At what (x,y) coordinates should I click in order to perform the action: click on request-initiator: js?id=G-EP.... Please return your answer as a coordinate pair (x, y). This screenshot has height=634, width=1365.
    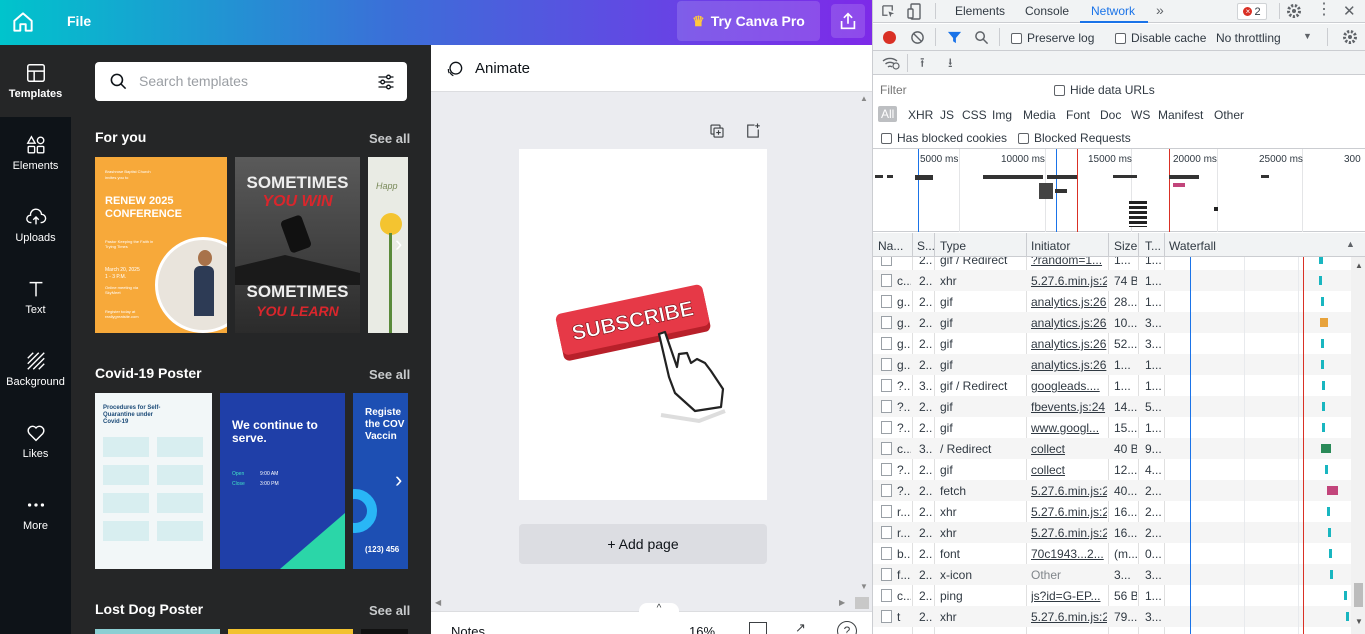
    Looking at the image, I should click on (1069, 596).